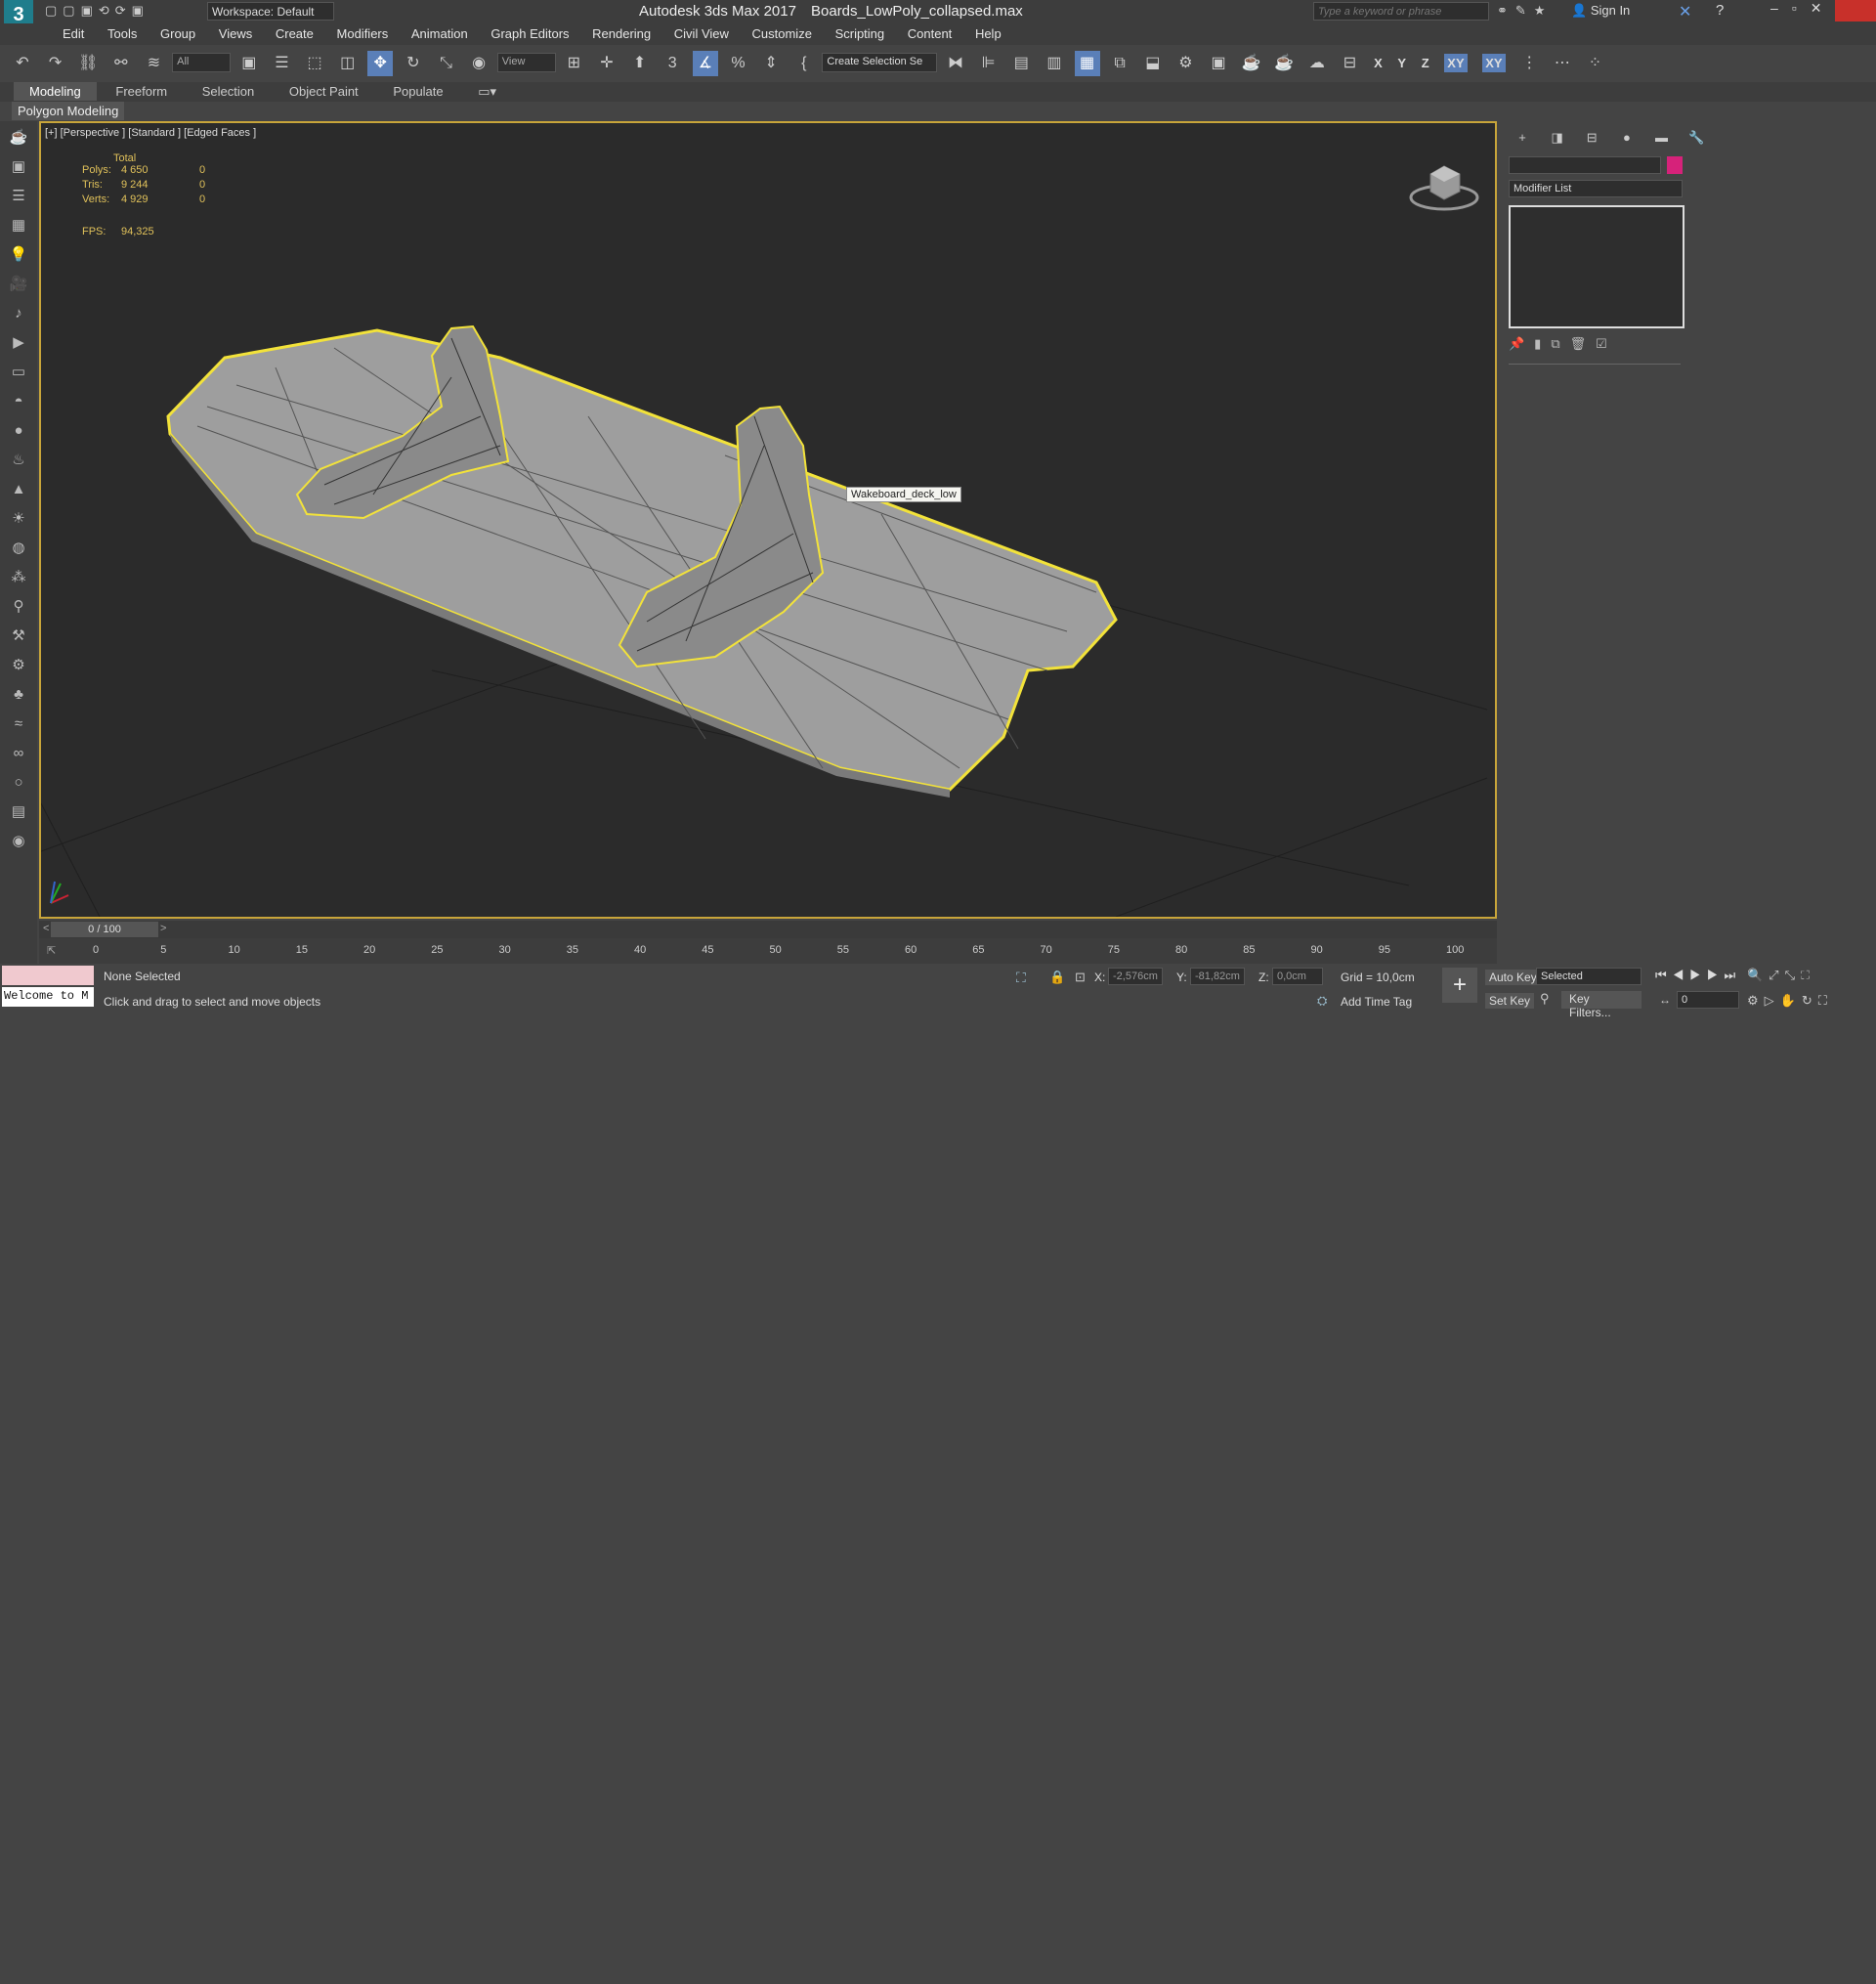 The image size is (1876, 1984). I want to click on exchange-icon: ✕, so click(1685, 12).